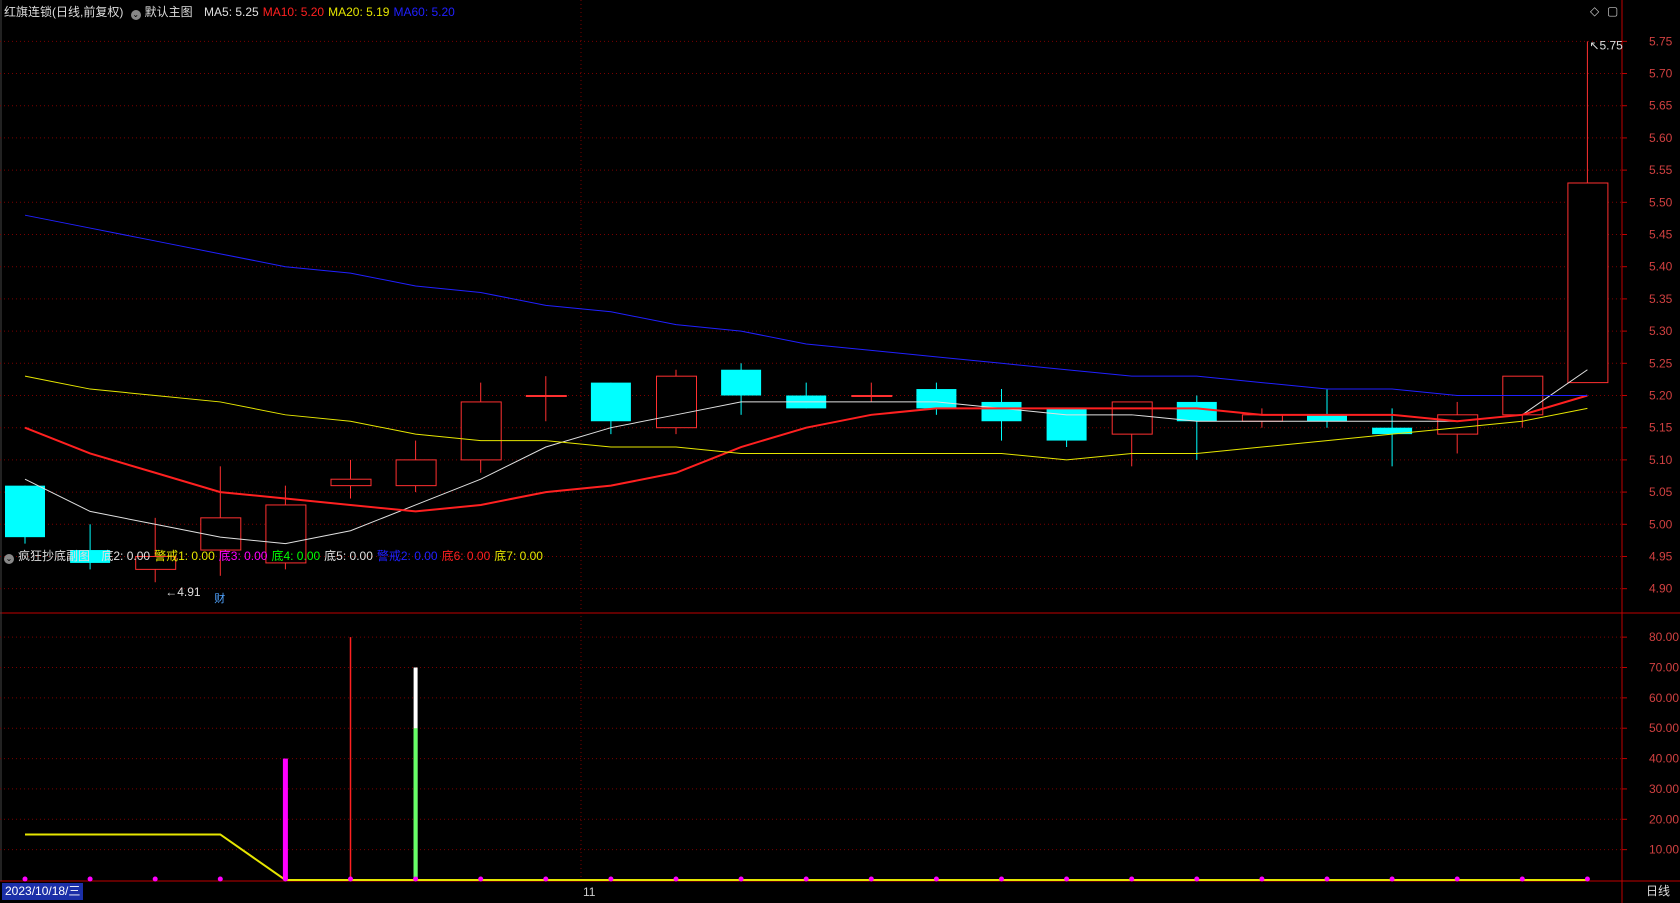  I want to click on indicator-tick-label: 30.00, so click(1664, 789).